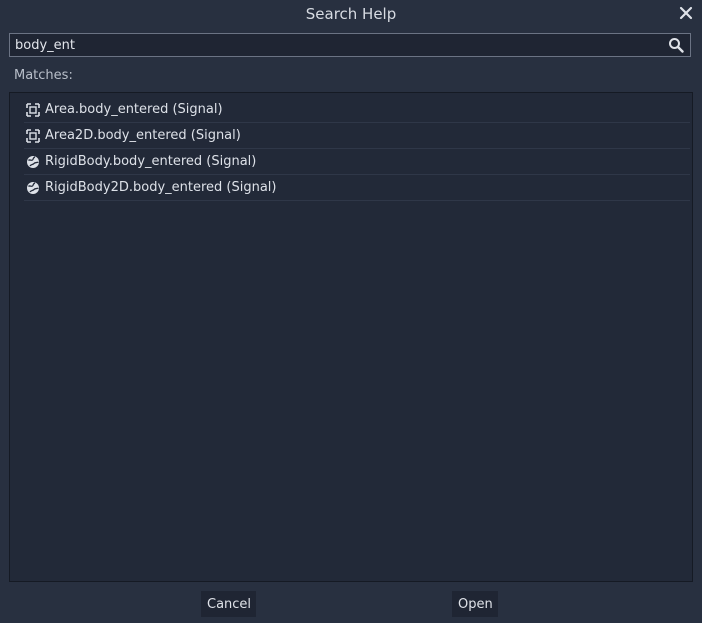 The image size is (702, 623). I want to click on result-label: Area.body_entered (Signal), so click(134, 109).